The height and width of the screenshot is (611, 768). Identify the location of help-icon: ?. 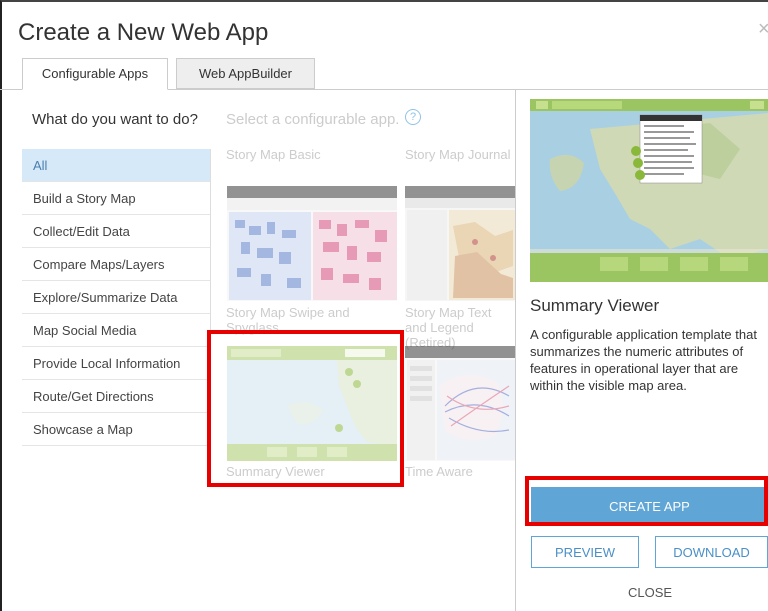
(413, 117).